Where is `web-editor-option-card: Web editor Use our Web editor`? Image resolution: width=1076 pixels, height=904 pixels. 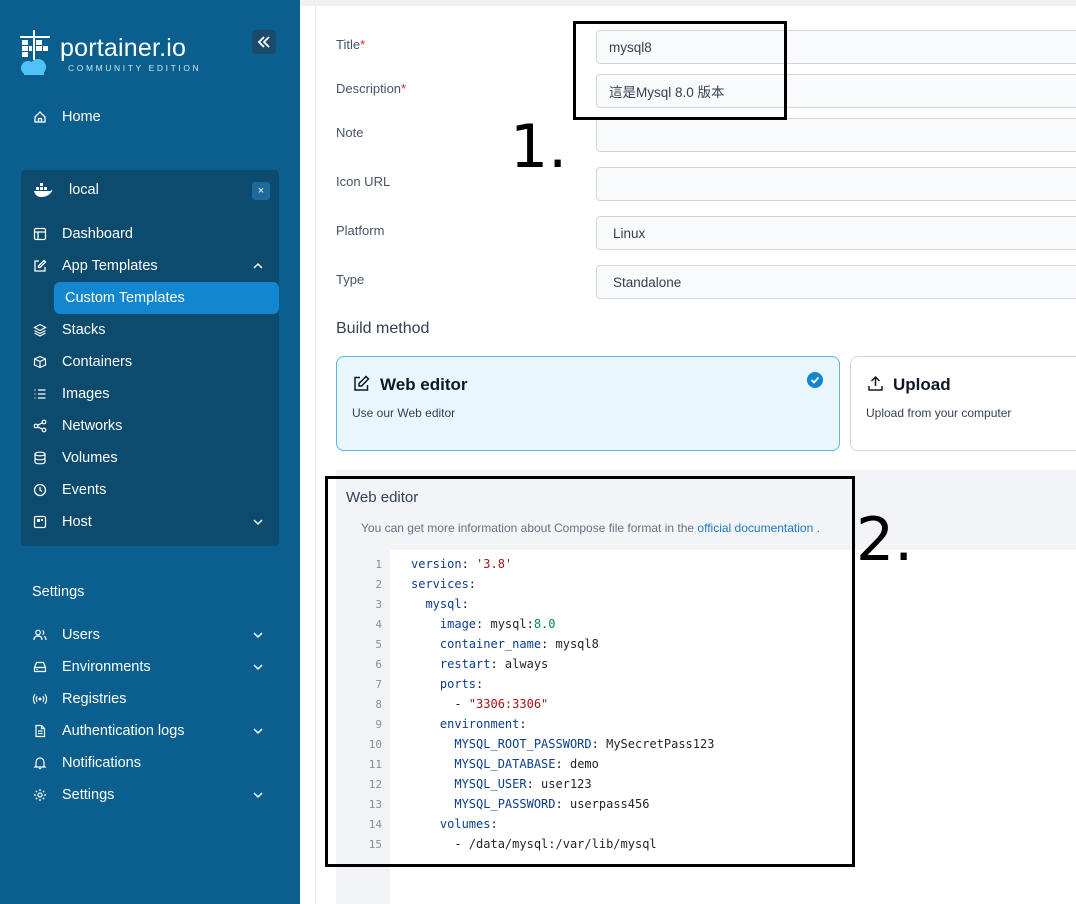 web-editor-option-card: Web editor Use our Web editor is located at coordinates (588, 403).